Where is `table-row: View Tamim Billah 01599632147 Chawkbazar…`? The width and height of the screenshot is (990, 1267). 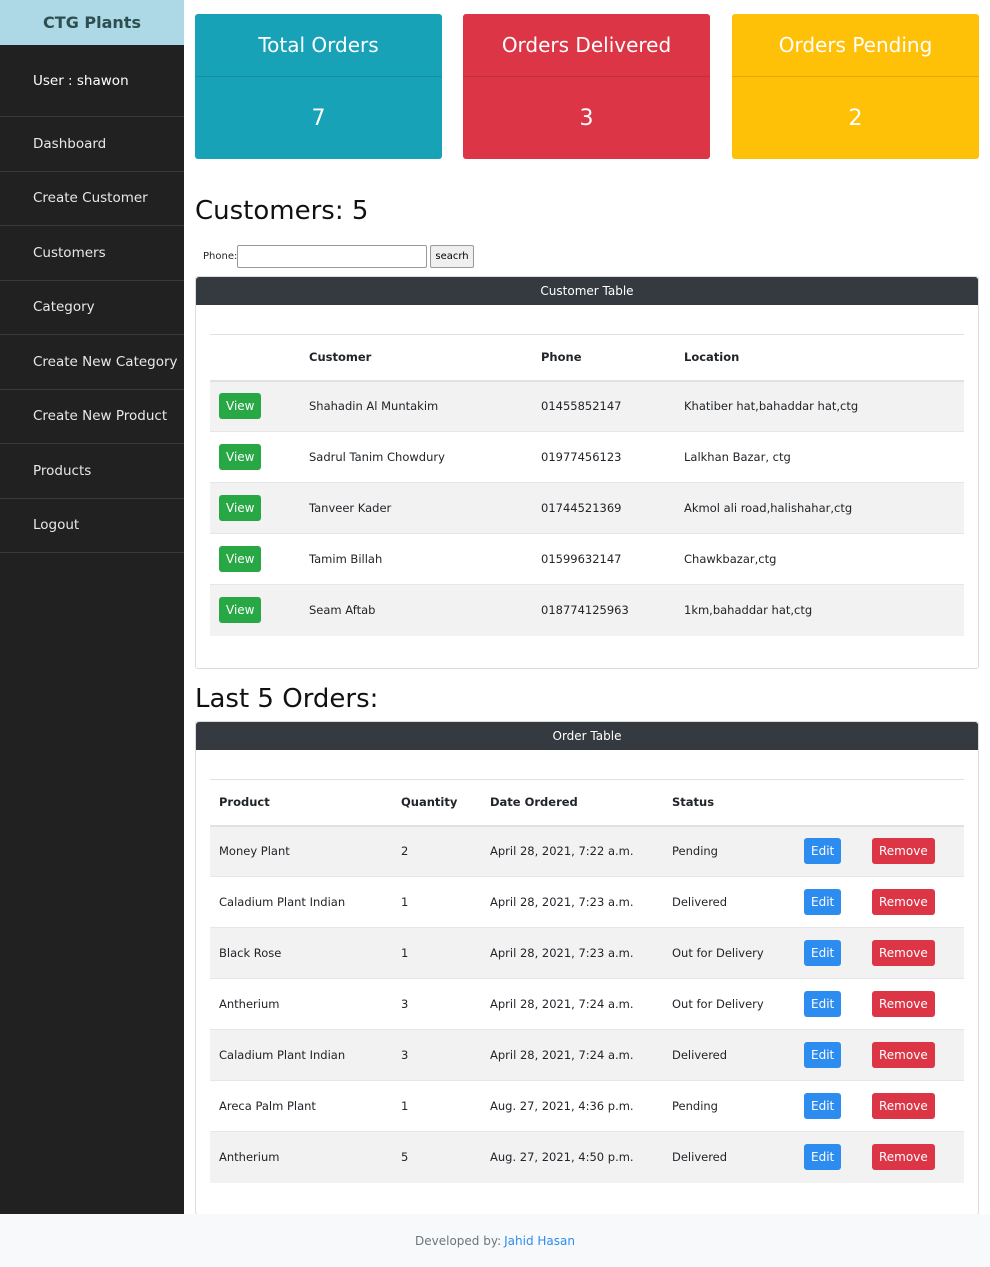
table-row: View Tamim Billah 01599632147 Chawkbazar… is located at coordinates (587, 559).